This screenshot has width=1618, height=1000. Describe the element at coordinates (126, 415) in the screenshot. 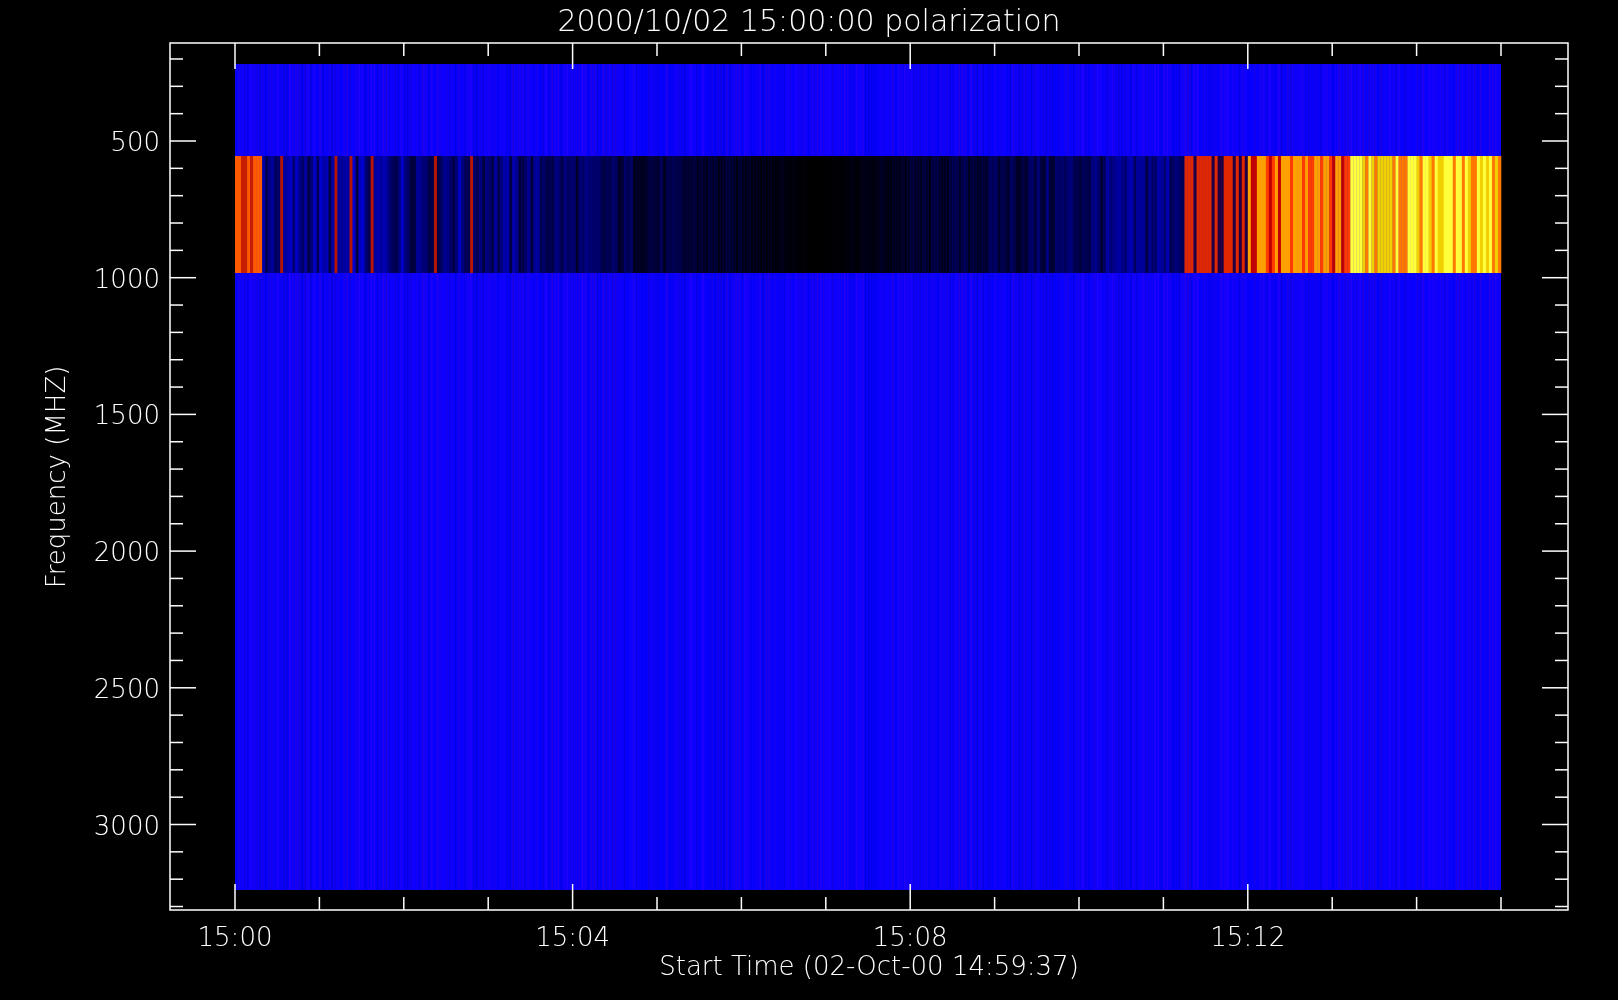

I see `y-tick-label: 1500` at that location.